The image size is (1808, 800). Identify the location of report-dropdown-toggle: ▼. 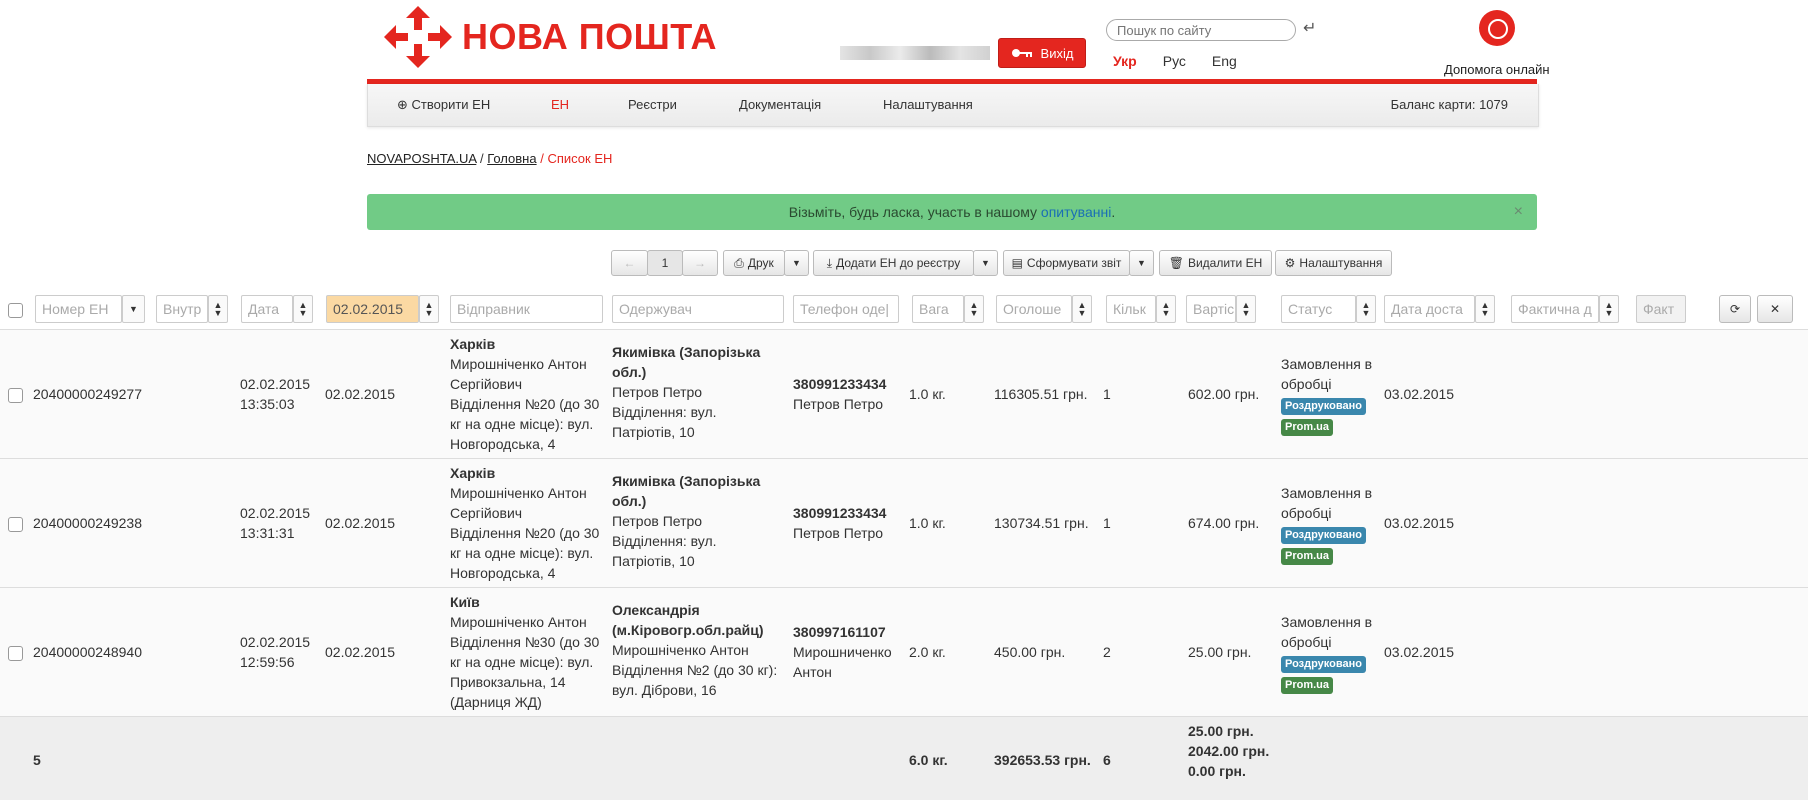
(1141, 263).